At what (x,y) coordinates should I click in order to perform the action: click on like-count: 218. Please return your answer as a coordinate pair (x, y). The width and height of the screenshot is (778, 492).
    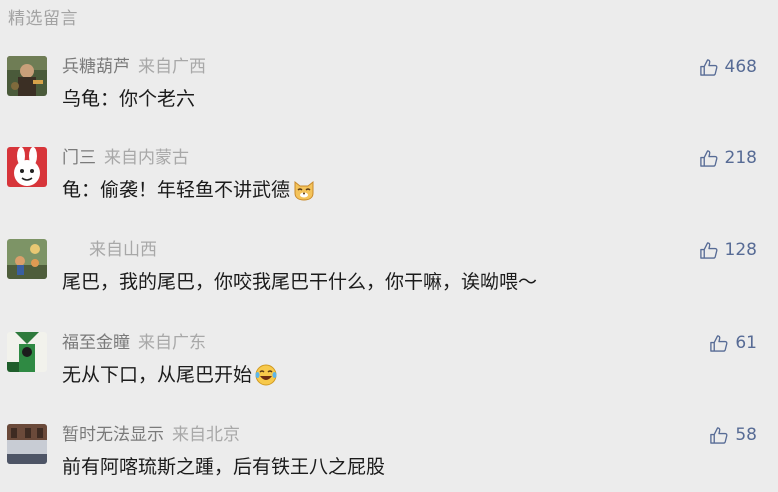
    Looking at the image, I should click on (740, 158).